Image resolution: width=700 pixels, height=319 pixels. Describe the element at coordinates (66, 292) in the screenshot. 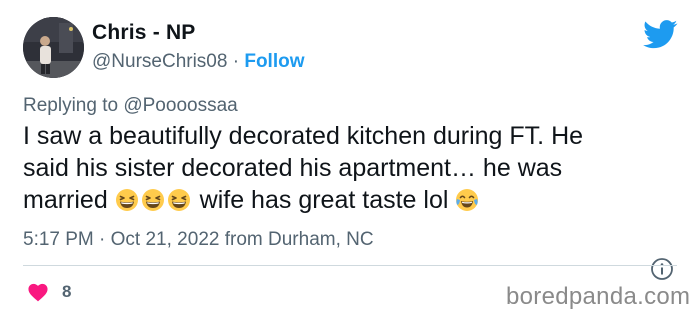

I see `like-count: 8` at that location.